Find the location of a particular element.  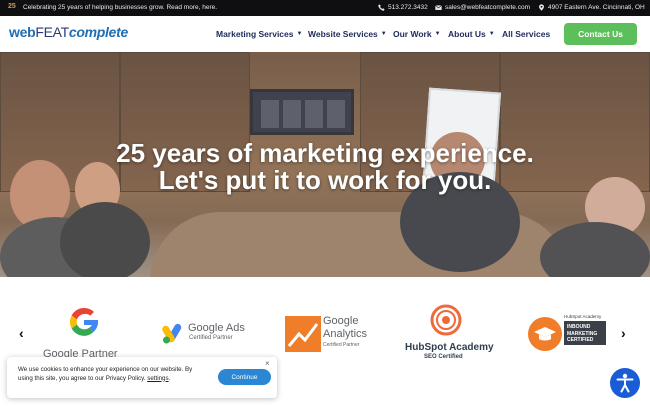

logo-complete: complete is located at coordinates (98, 32).